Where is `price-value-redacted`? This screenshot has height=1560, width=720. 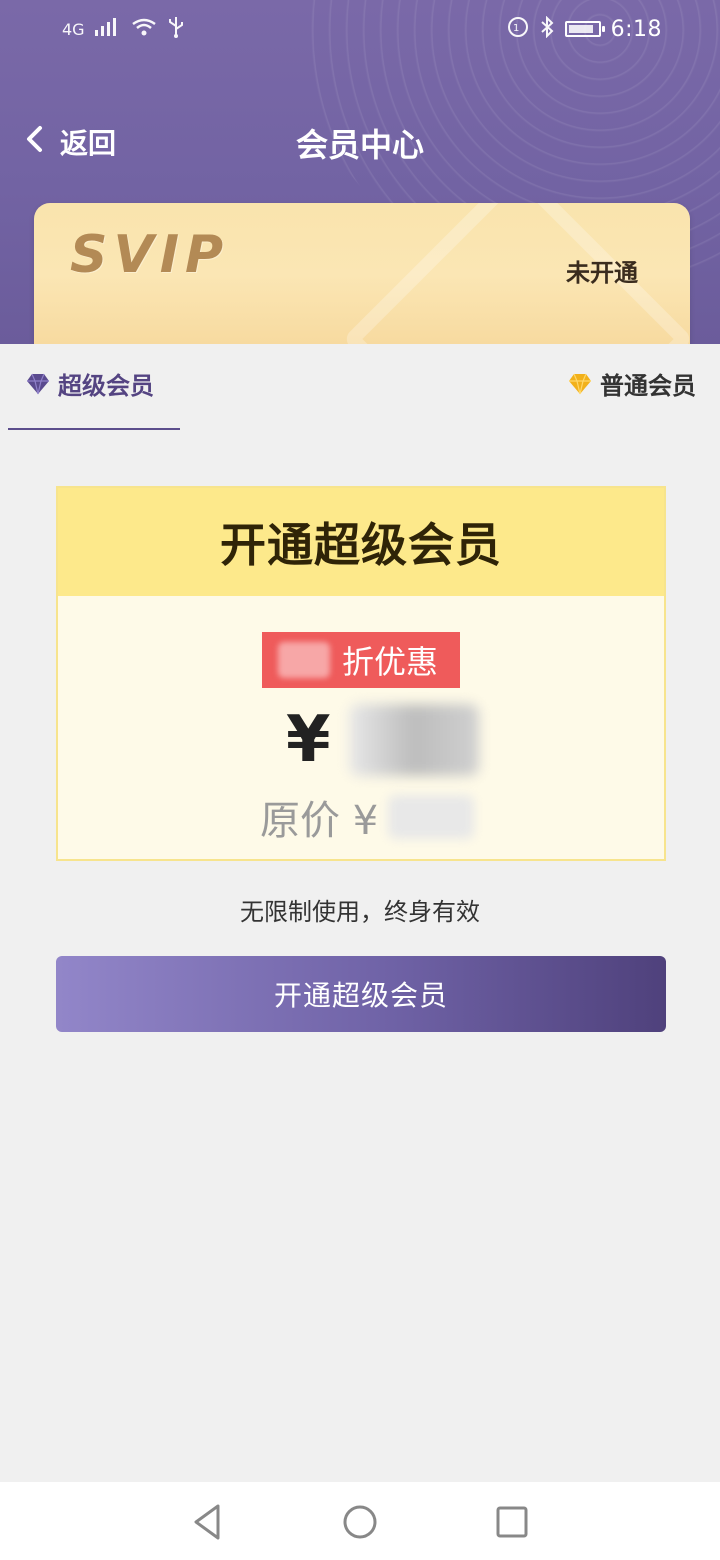 price-value-redacted is located at coordinates (413, 740).